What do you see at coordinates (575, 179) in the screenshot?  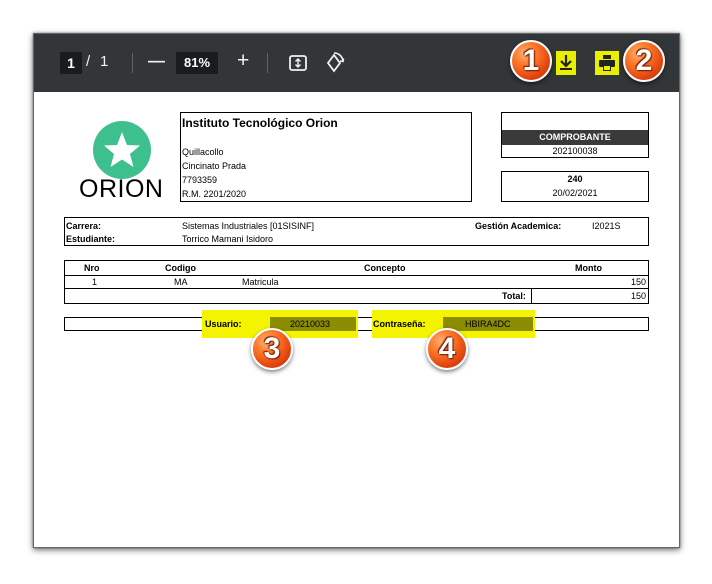 I see `receipt-code: 240` at bounding box center [575, 179].